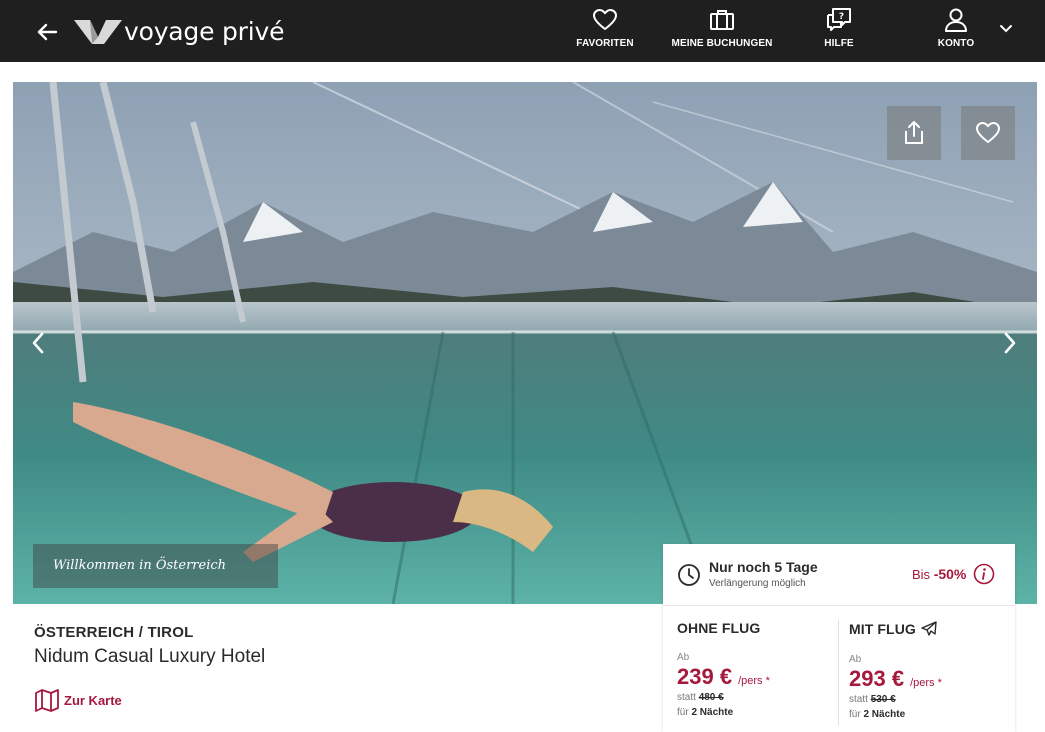 The image size is (1045, 732). Describe the element at coordinates (722, 43) in the screenshot. I see `nav-bookings-label: MEINE BUCHUNGEN` at that location.